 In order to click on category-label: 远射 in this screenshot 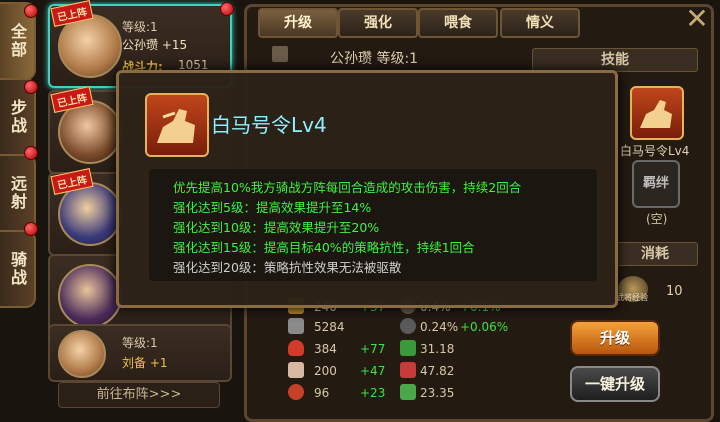, I will do `click(17, 193)`.